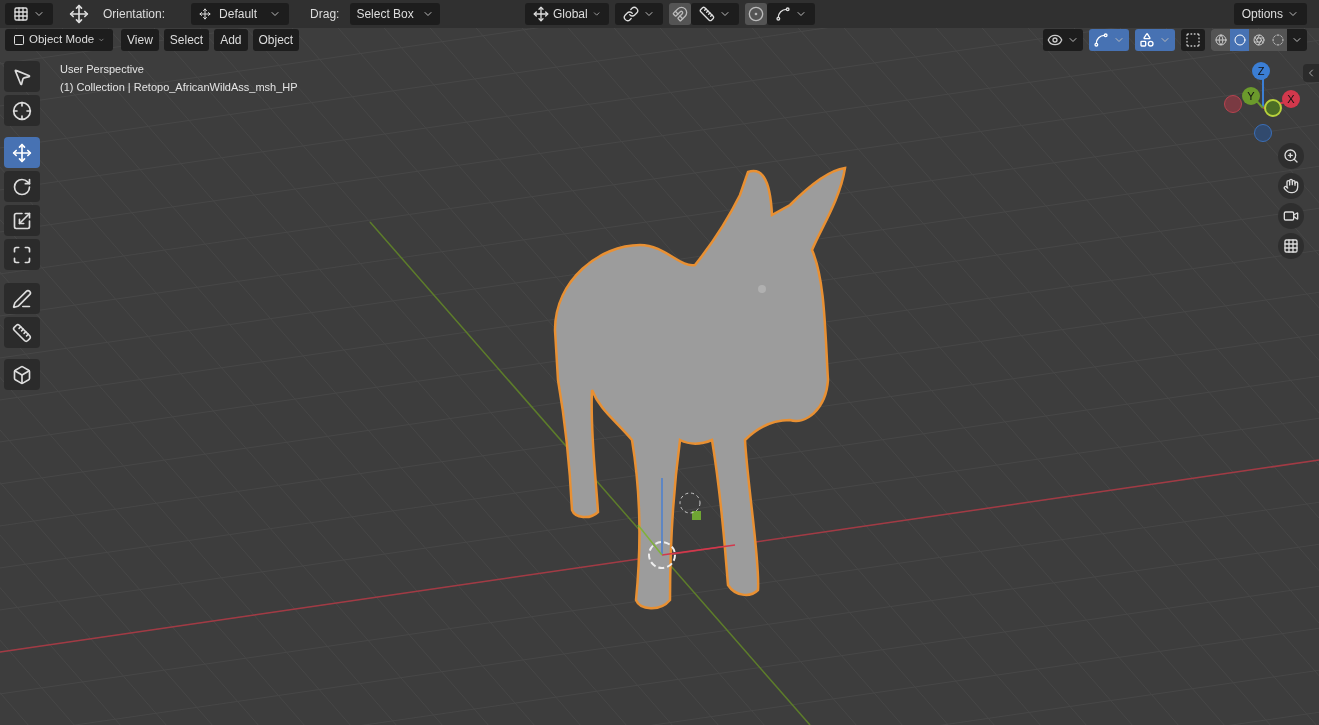 Image resolution: width=1319 pixels, height=725 pixels. I want to click on snap-target-icon, so click(707, 14).